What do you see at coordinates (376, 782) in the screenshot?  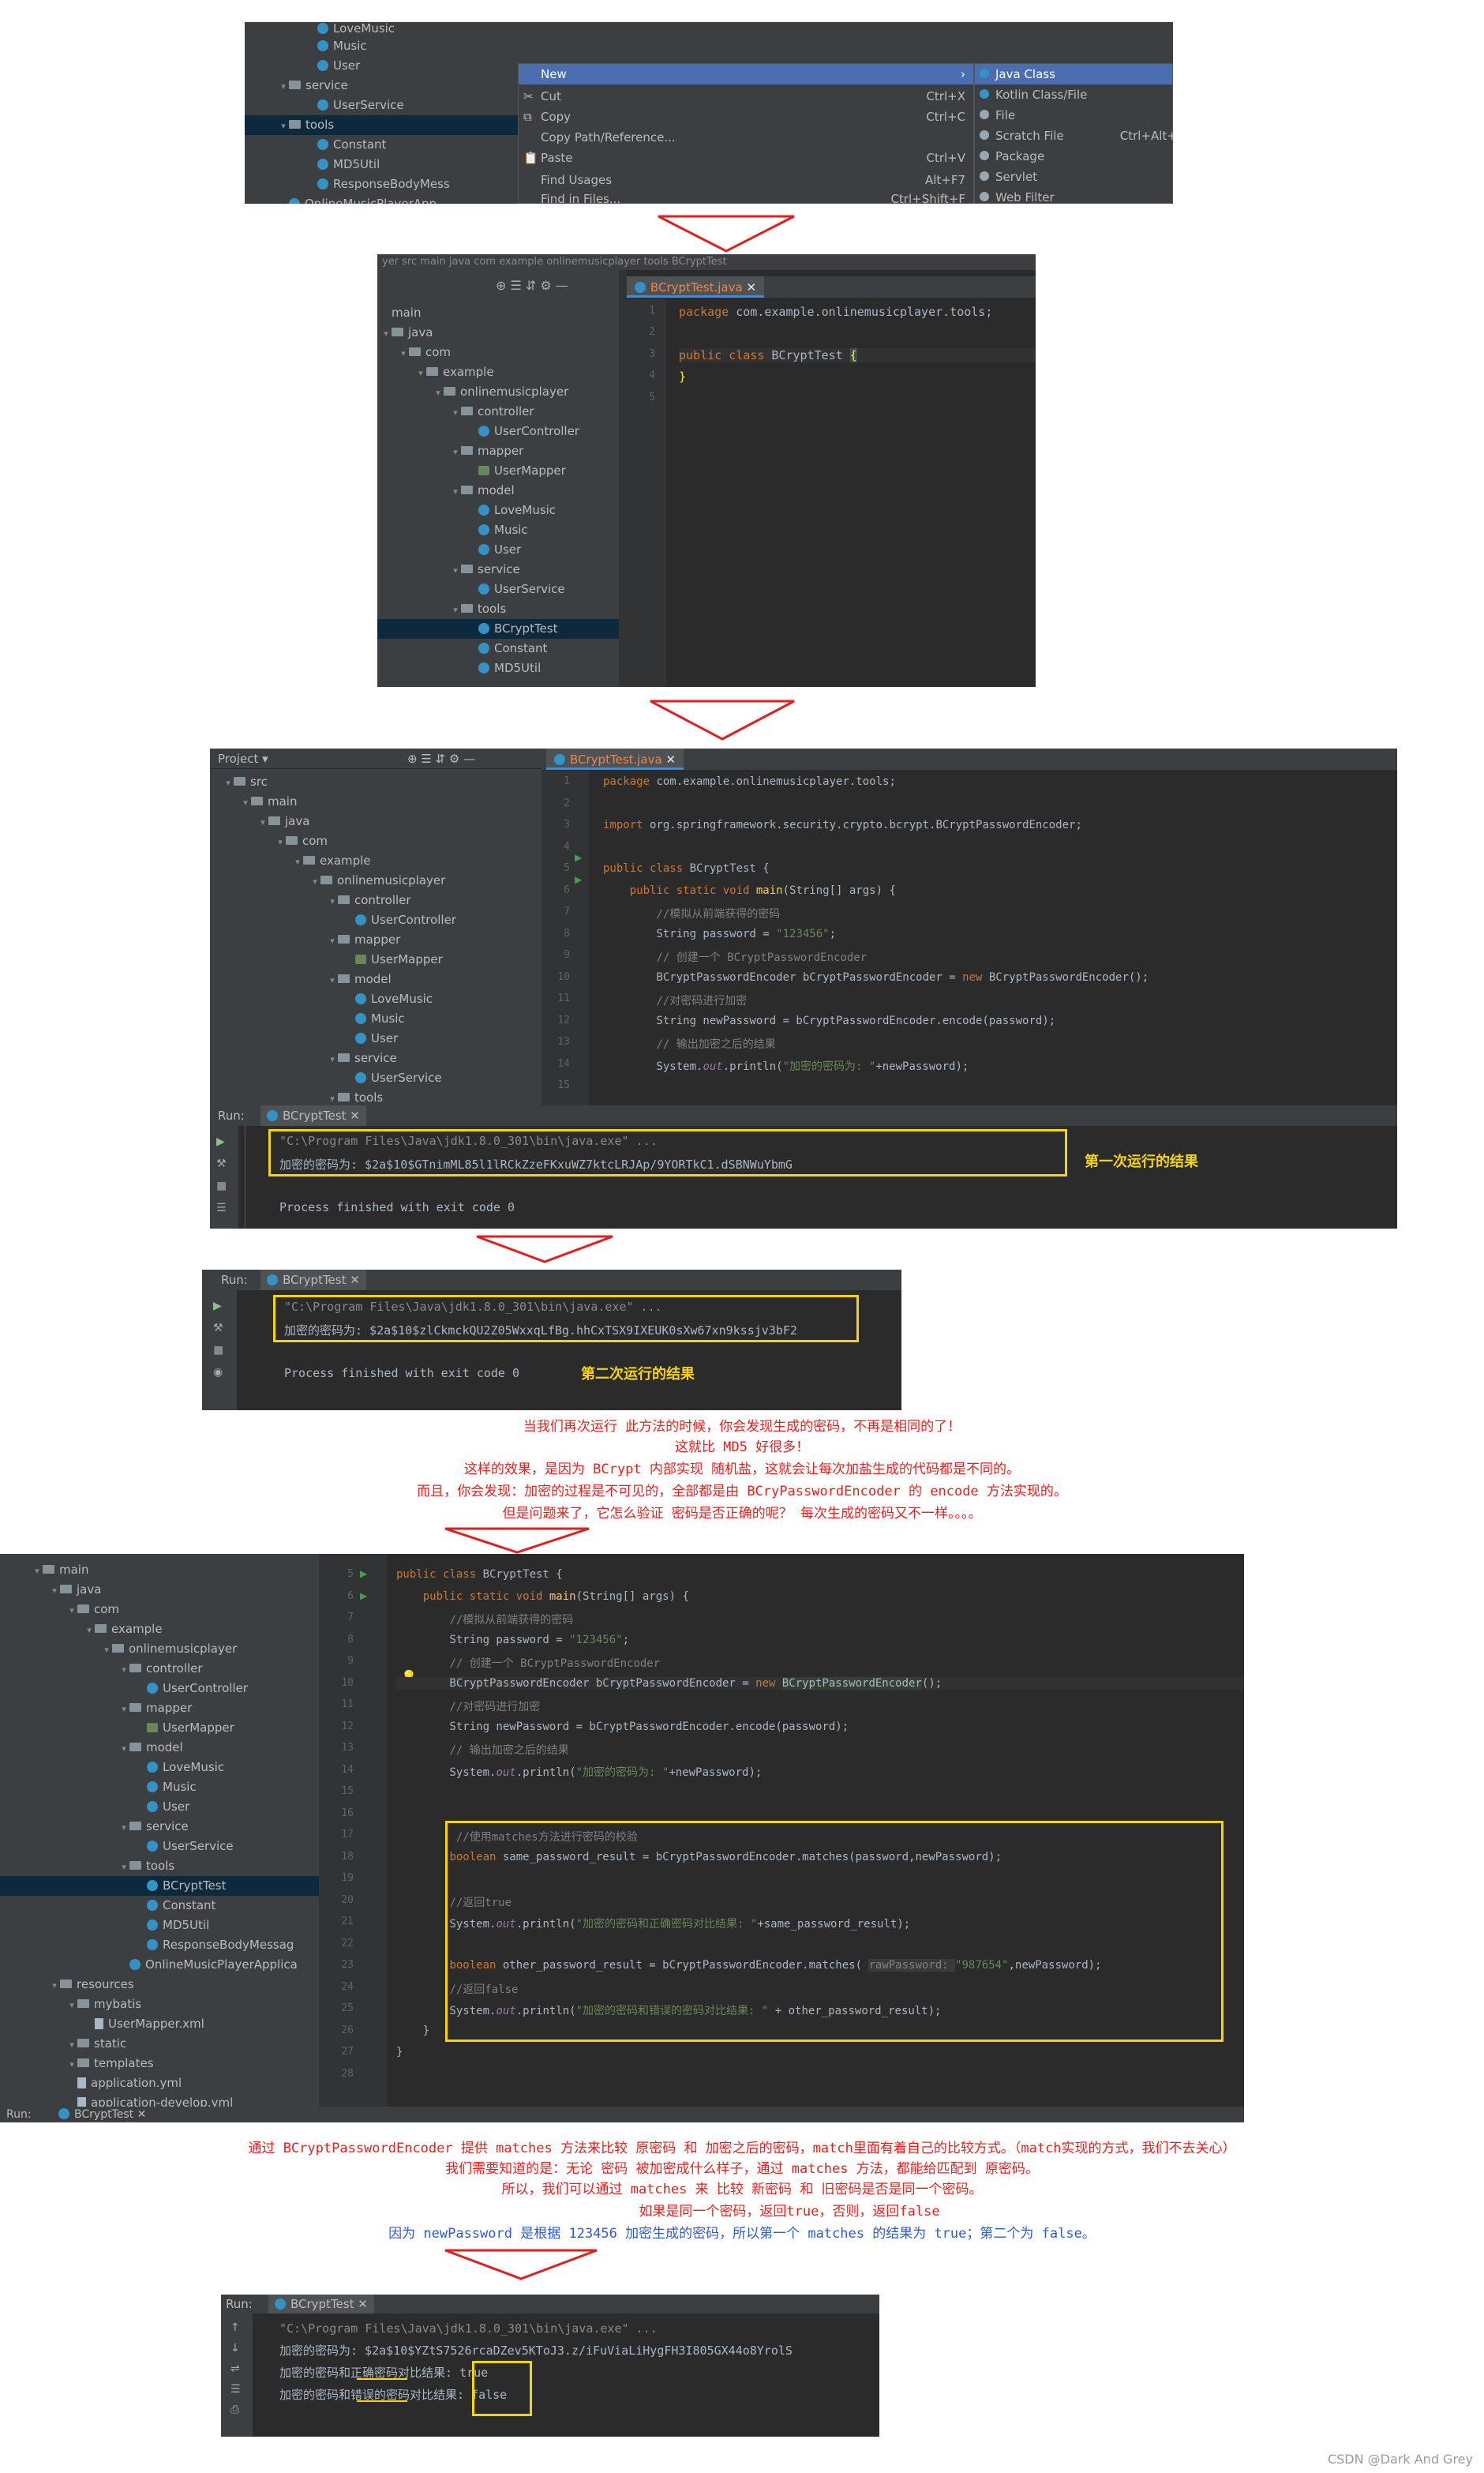 I see `tree-item: ▾ src` at bounding box center [376, 782].